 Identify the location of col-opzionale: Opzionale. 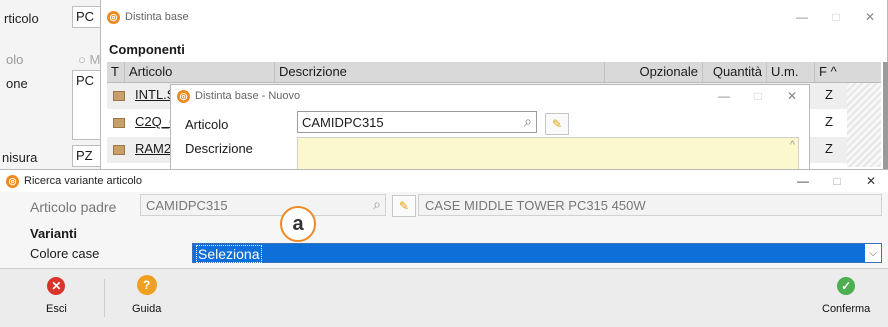
(654, 72).